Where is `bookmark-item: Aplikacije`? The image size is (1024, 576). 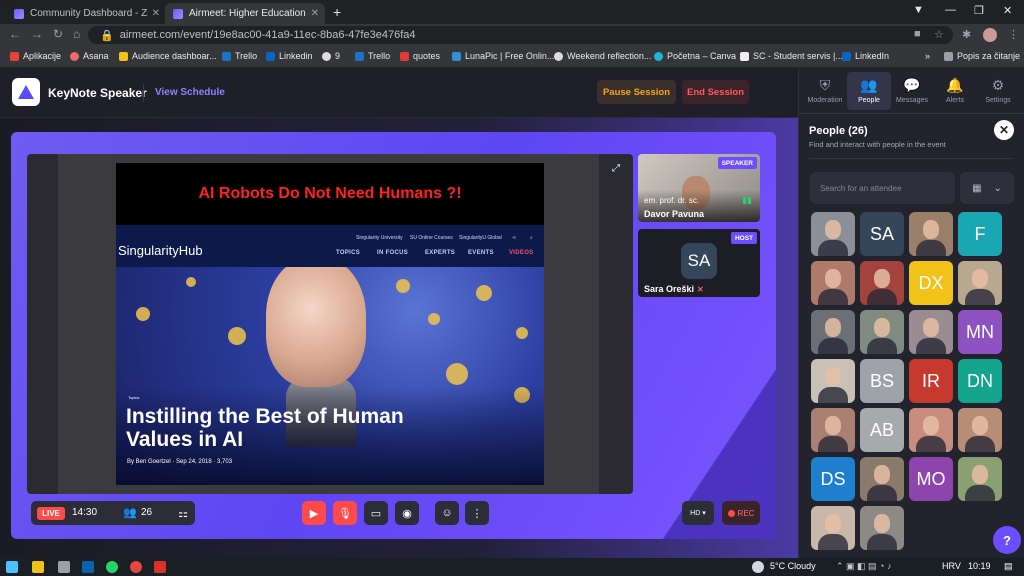 bookmark-item: Aplikacije is located at coordinates (35, 56).